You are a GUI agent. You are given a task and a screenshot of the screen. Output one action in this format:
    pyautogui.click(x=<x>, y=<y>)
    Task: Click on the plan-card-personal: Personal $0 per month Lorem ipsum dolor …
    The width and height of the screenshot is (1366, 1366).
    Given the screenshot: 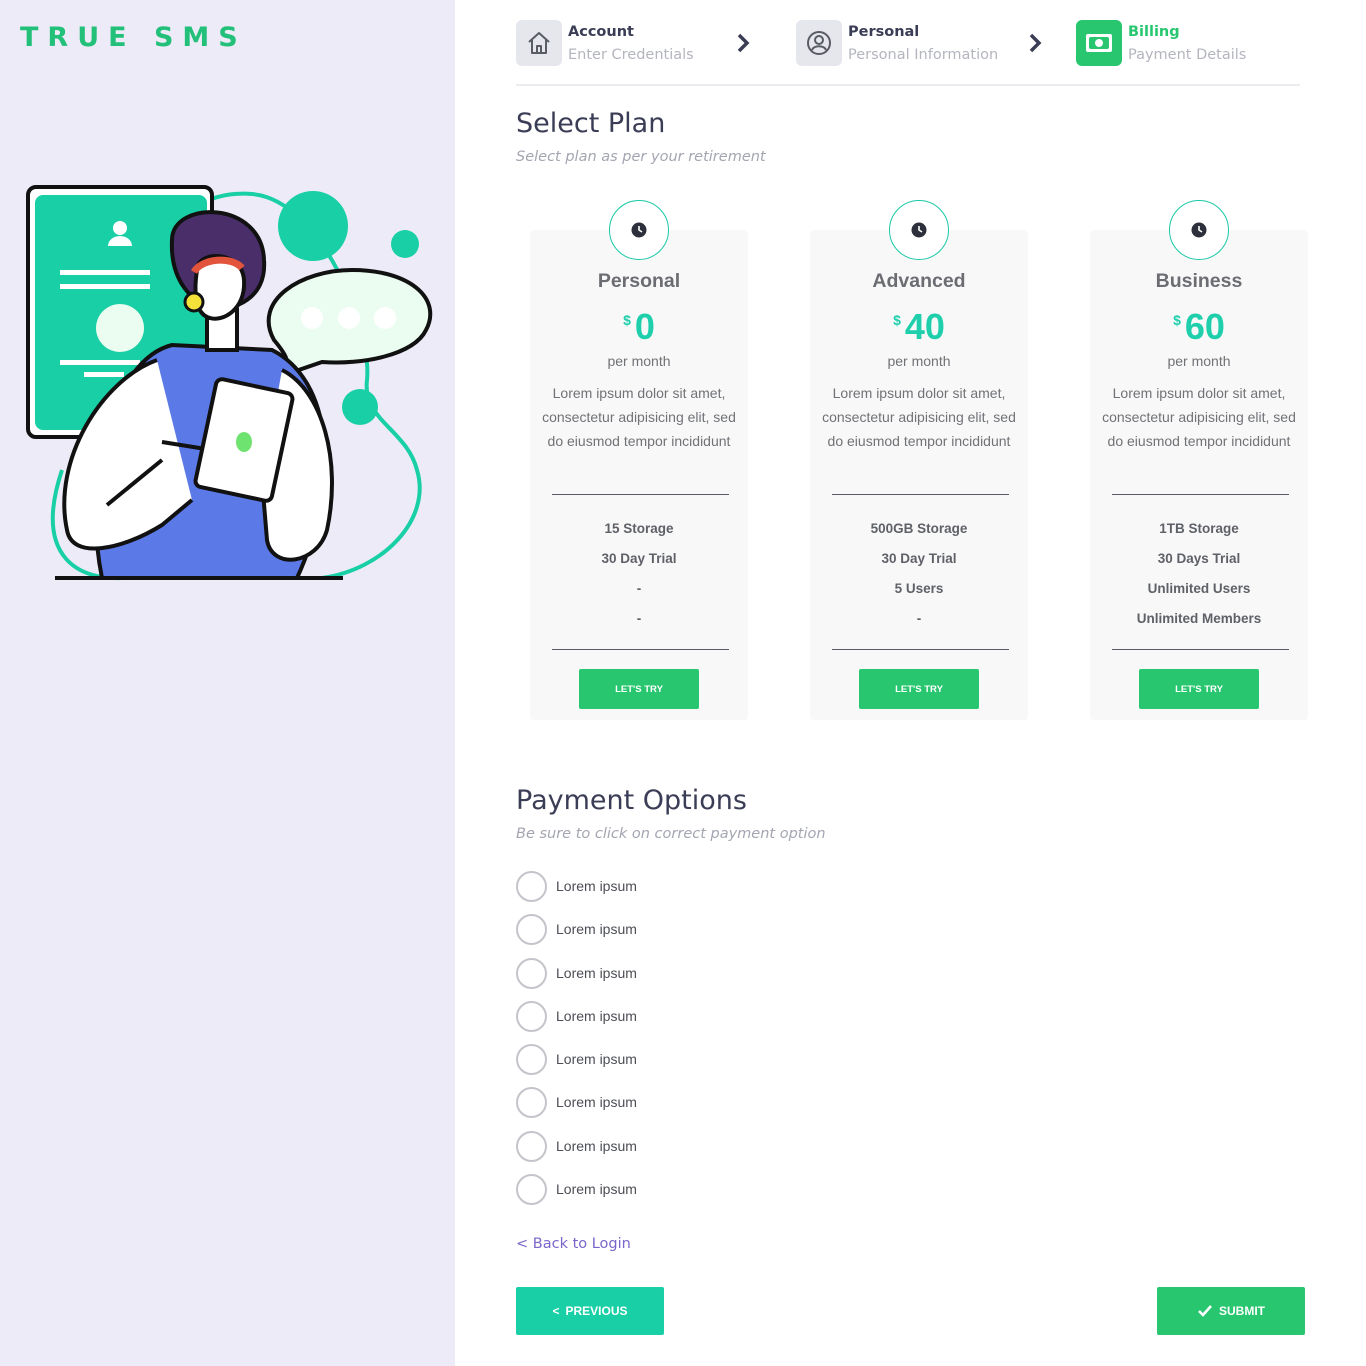 What is the action you would take?
    pyautogui.click(x=639, y=460)
    